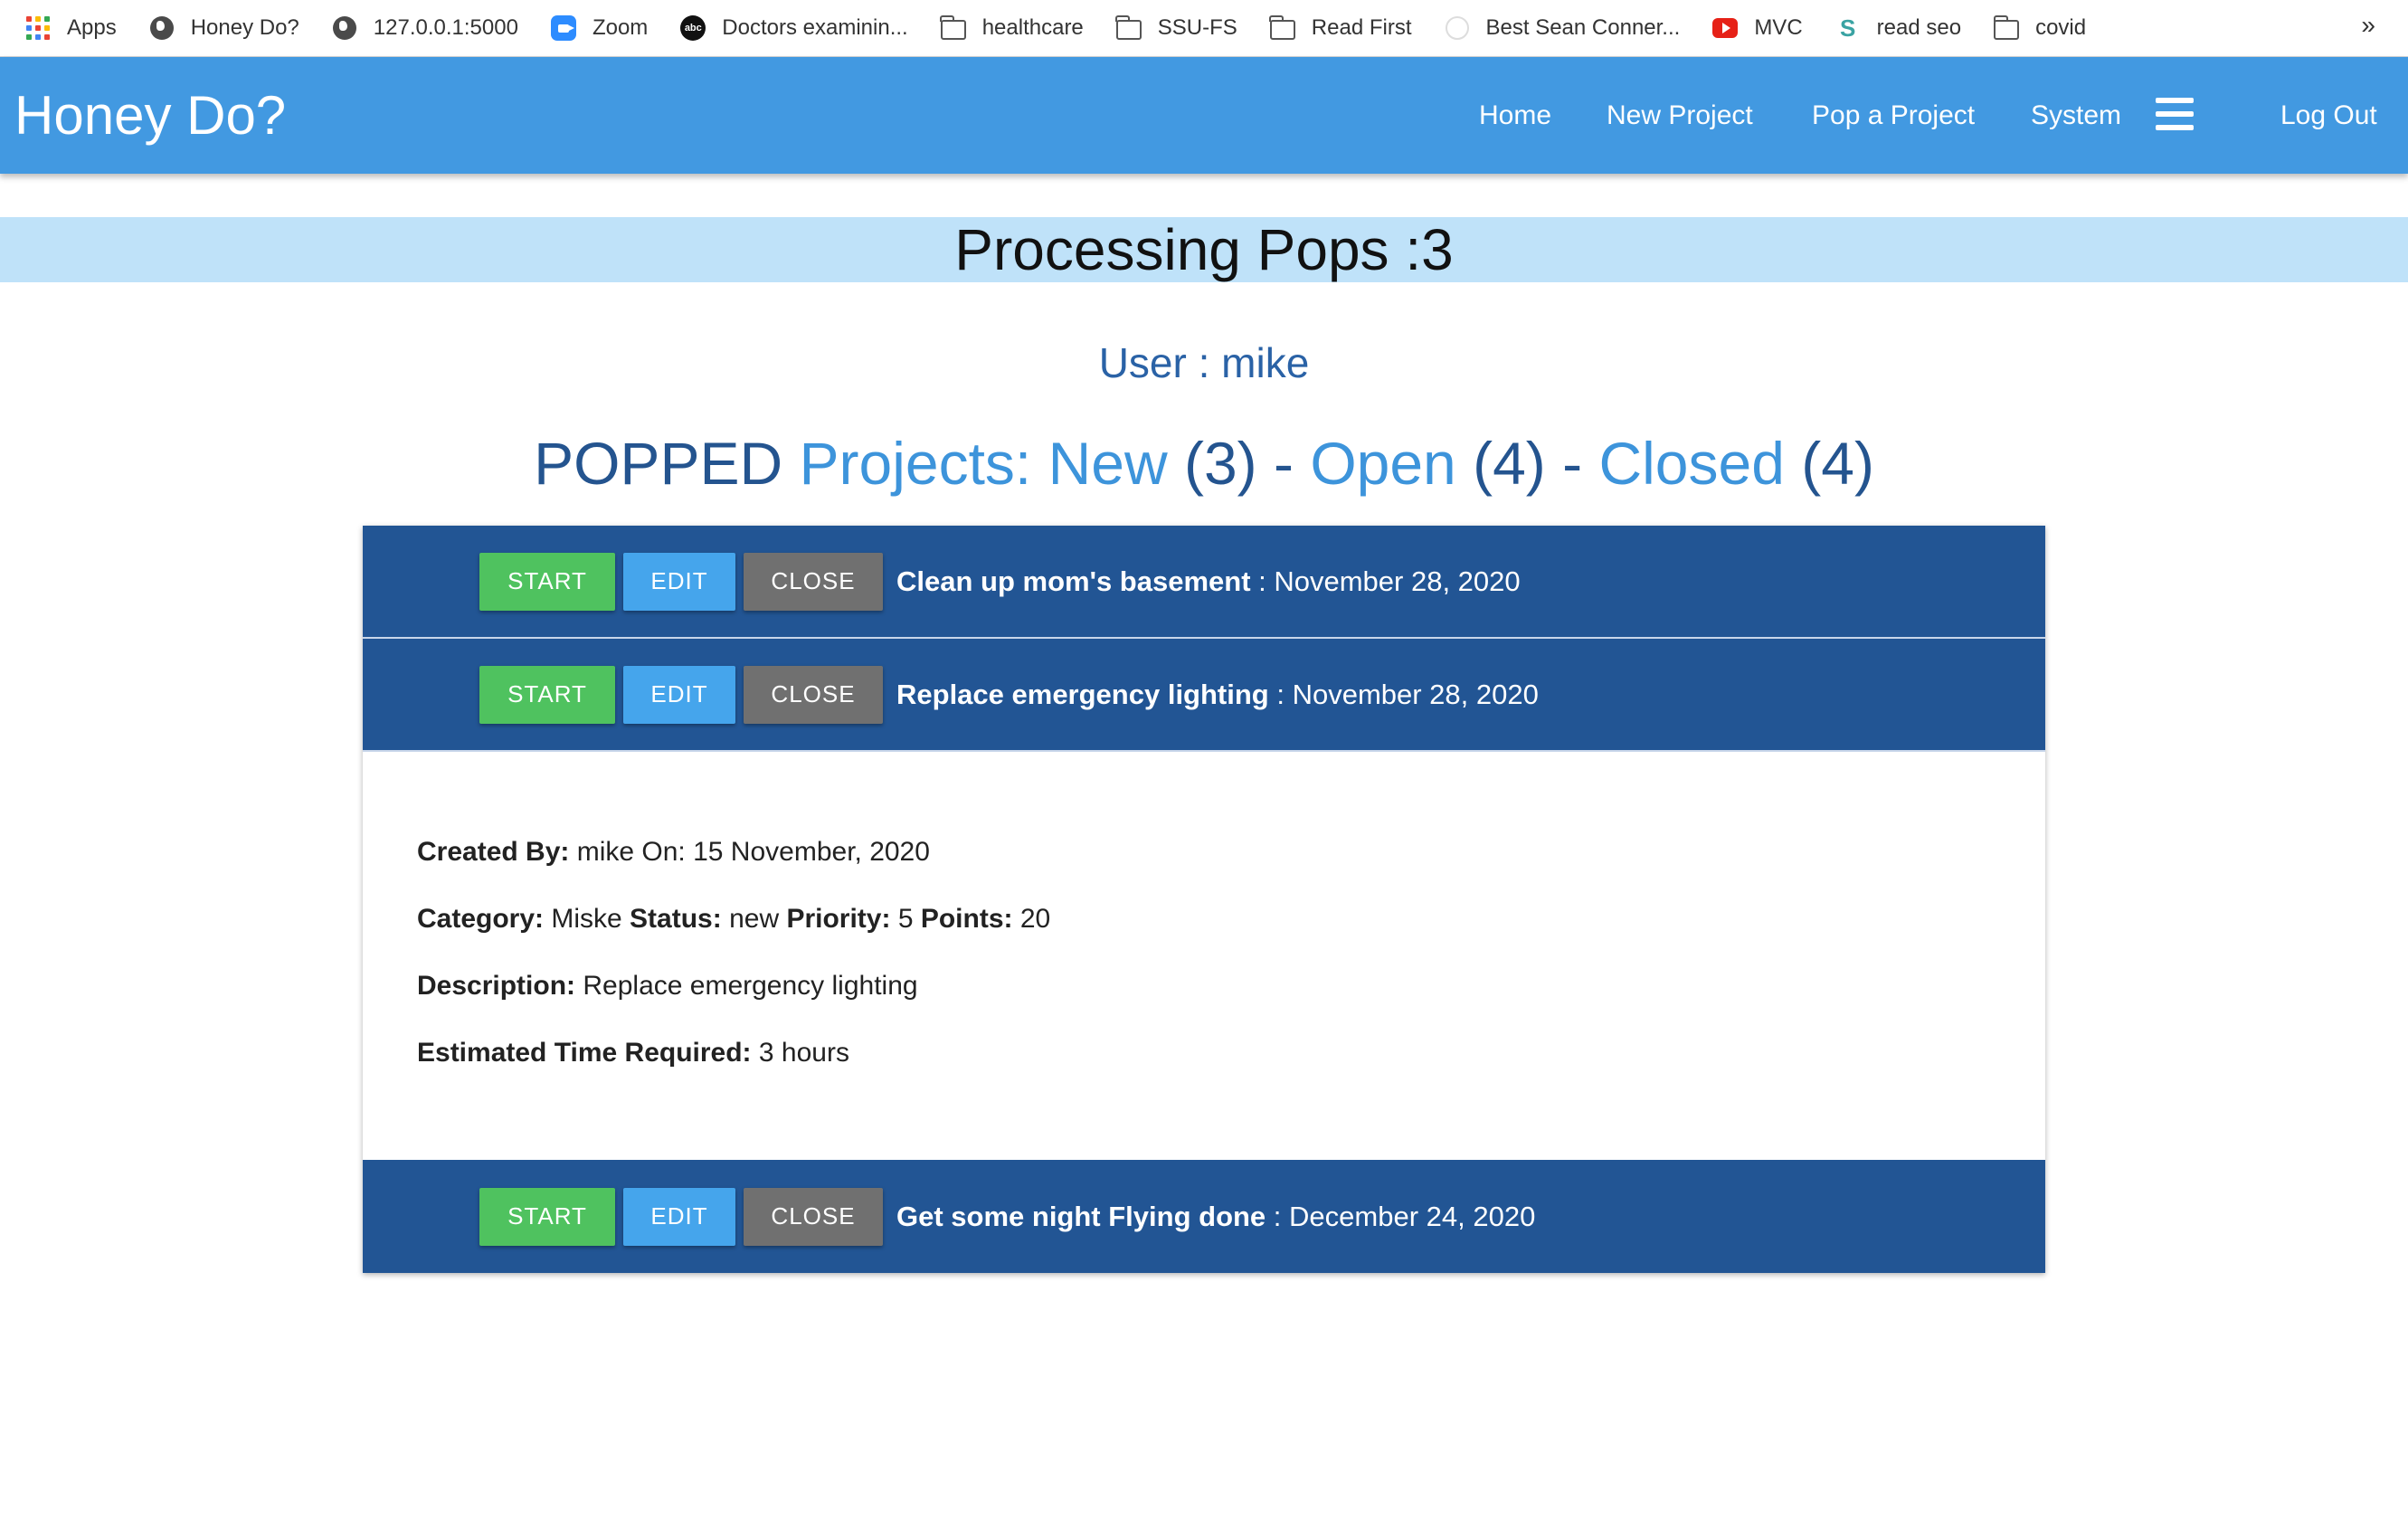 The image size is (2408, 1529). What do you see at coordinates (1680, 115) in the screenshot?
I see `nav-new-project: New Project` at bounding box center [1680, 115].